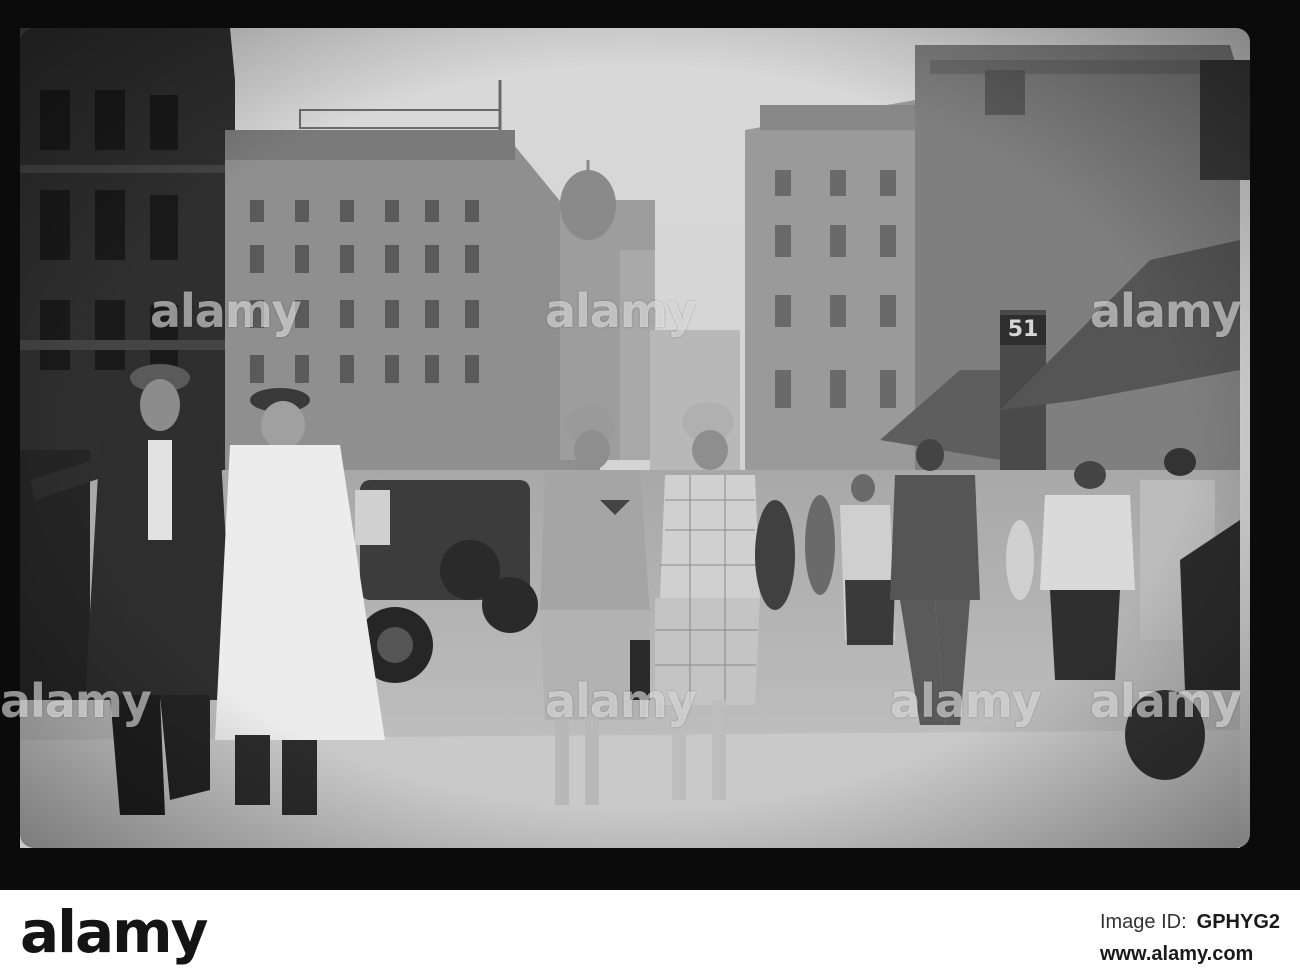 This screenshot has width=1300, height=980. I want to click on alamy-logo: alamy, so click(114, 932).